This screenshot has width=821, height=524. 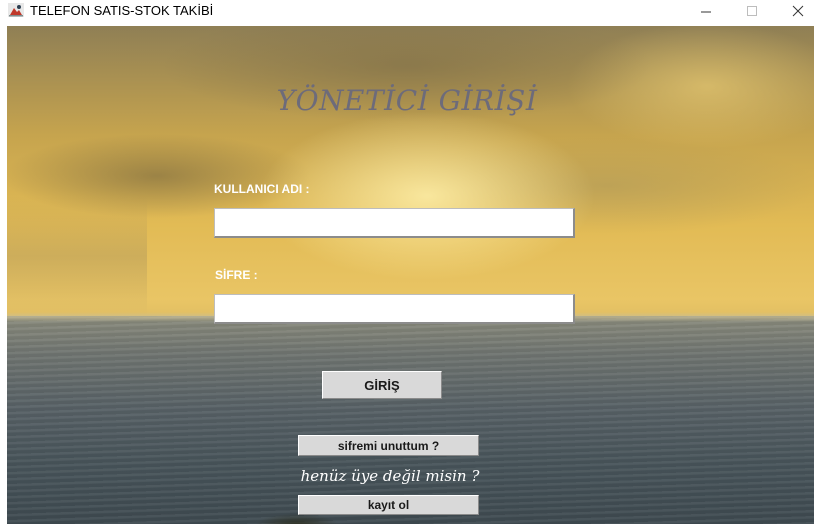 What do you see at coordinates (388, 445) in the screenshot?
I see `forgot-password-button: sifremi unuttum ?` at bounding box center [388, 445].